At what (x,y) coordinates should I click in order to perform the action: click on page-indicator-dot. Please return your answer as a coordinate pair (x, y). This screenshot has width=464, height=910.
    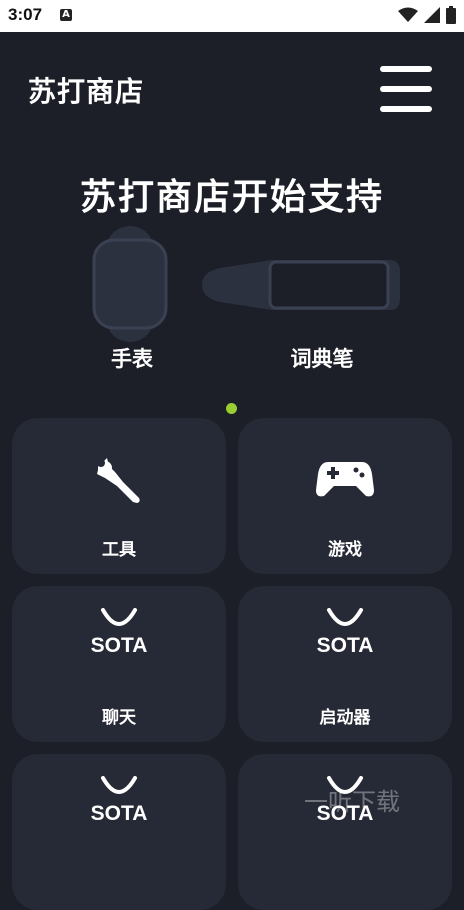
    Looking at the image, I should click on (231, 408).